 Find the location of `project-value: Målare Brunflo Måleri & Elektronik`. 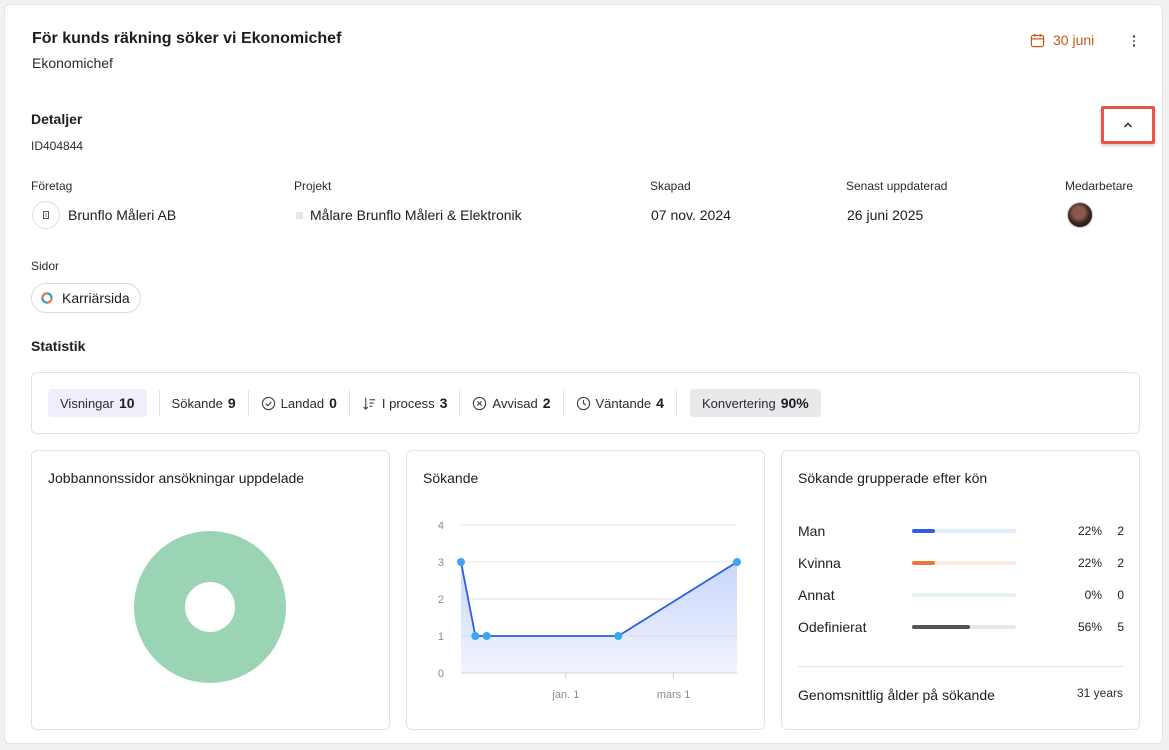

project-value: Målare Brunflo Måleri & Elektronik is located at coordinates (416, 215).